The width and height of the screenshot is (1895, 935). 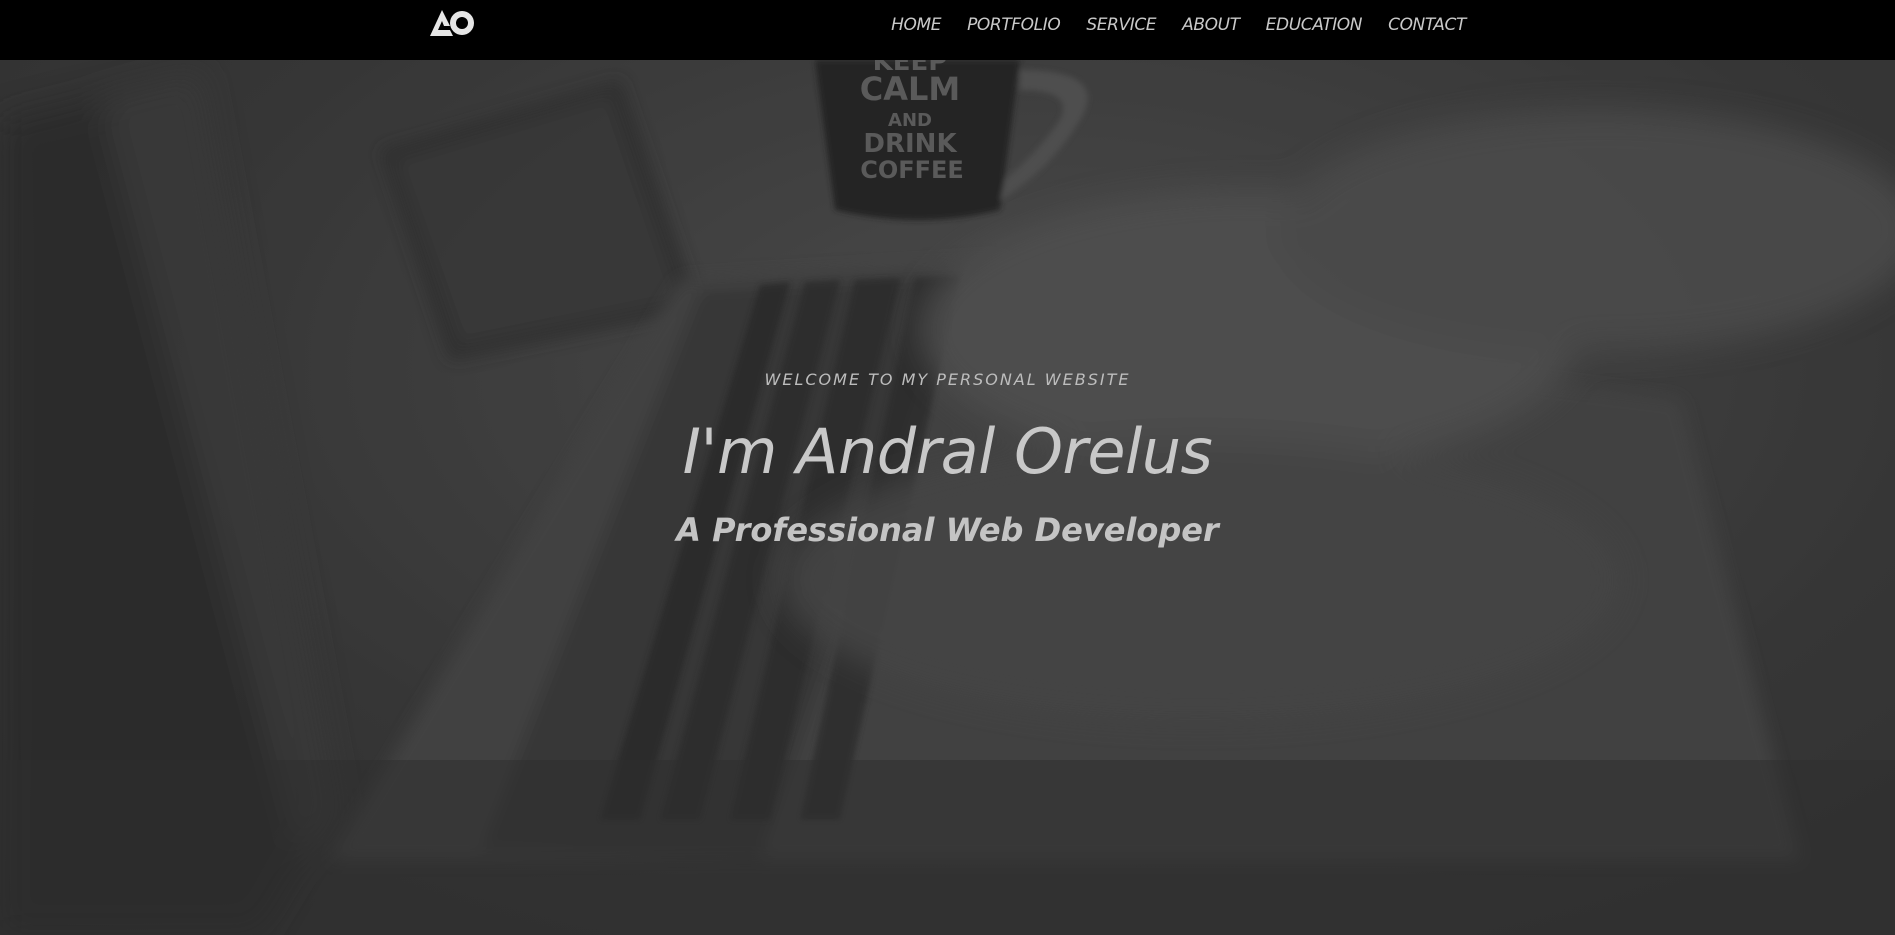 What do you see at coordinates (947, 451) in the screenshot?
I see `hero-name-heading: I'm Andral Orelus` at bounding box center [947, 451].